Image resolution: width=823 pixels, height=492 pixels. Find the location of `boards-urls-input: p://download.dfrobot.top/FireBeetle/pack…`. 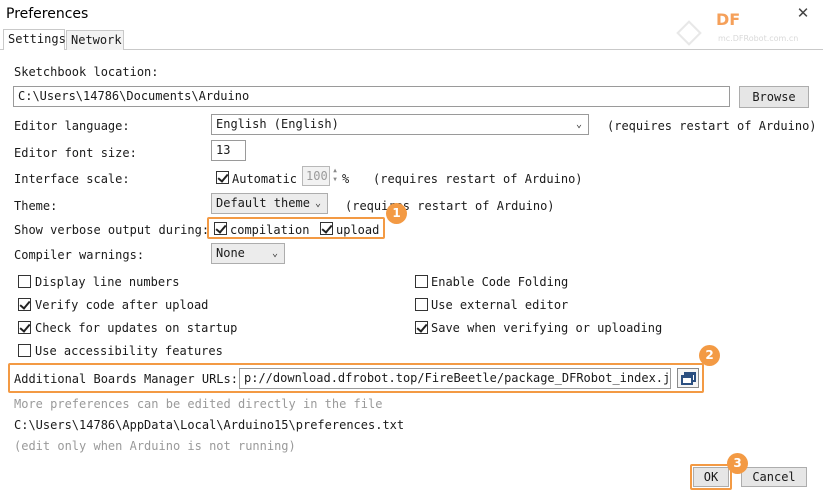

boards-urls-input: p://download.dfrobot.top/FireBeetle/pack… is located at coordinates (455, 378).